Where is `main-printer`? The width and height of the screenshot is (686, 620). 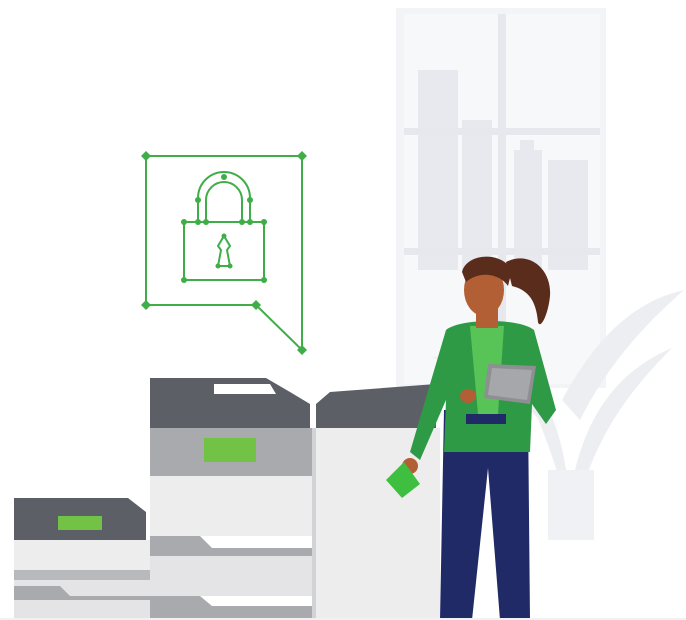 main-printer is located at coordinates (231, 499).